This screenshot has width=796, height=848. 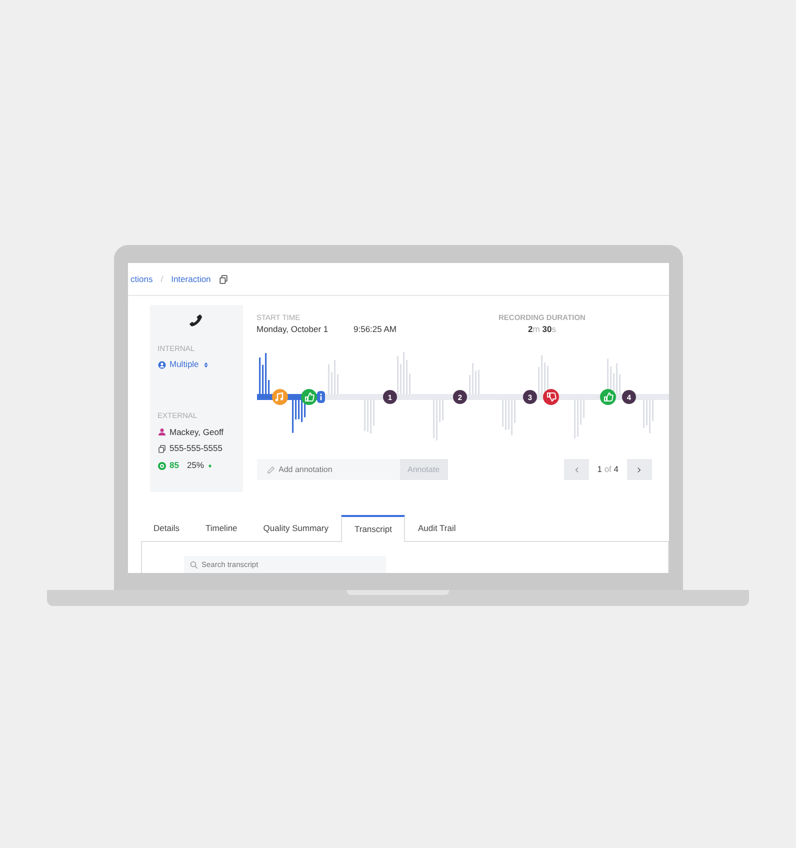 What do you see at coordinates (141, 279) in the screenshot?
I see `breadcrumb-link: ctions` at bounding box center [141, 279].